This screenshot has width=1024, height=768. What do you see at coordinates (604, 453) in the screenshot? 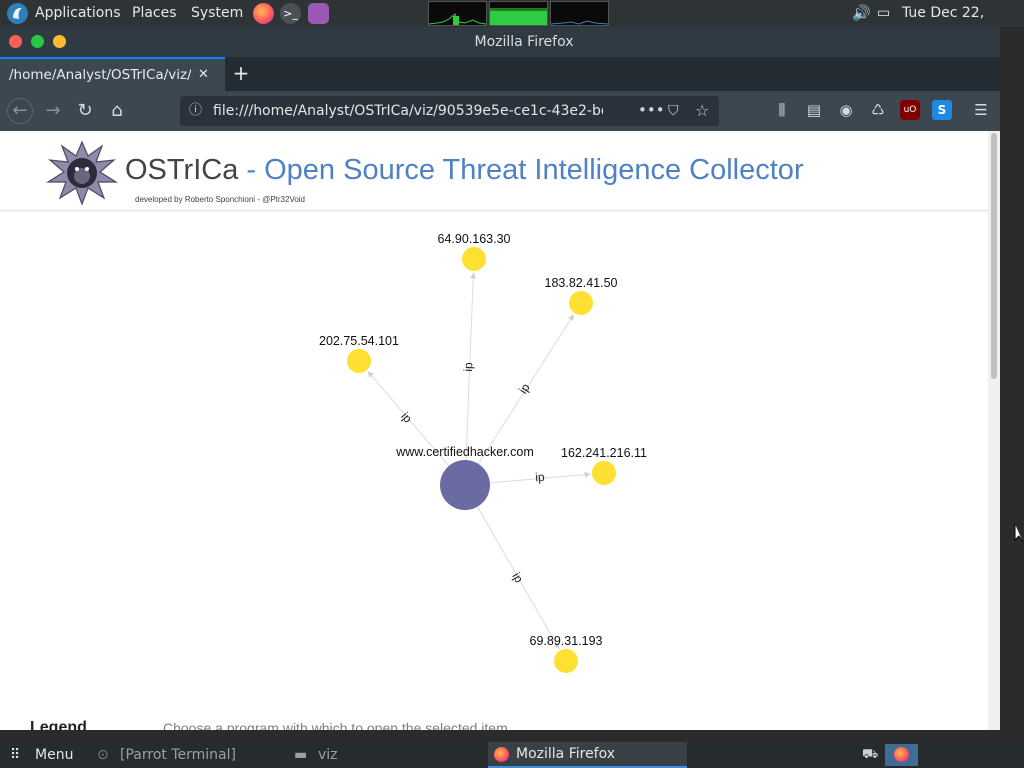
I see `graph-node-label: 162.241.216.11` at bounding box center [604, 453].